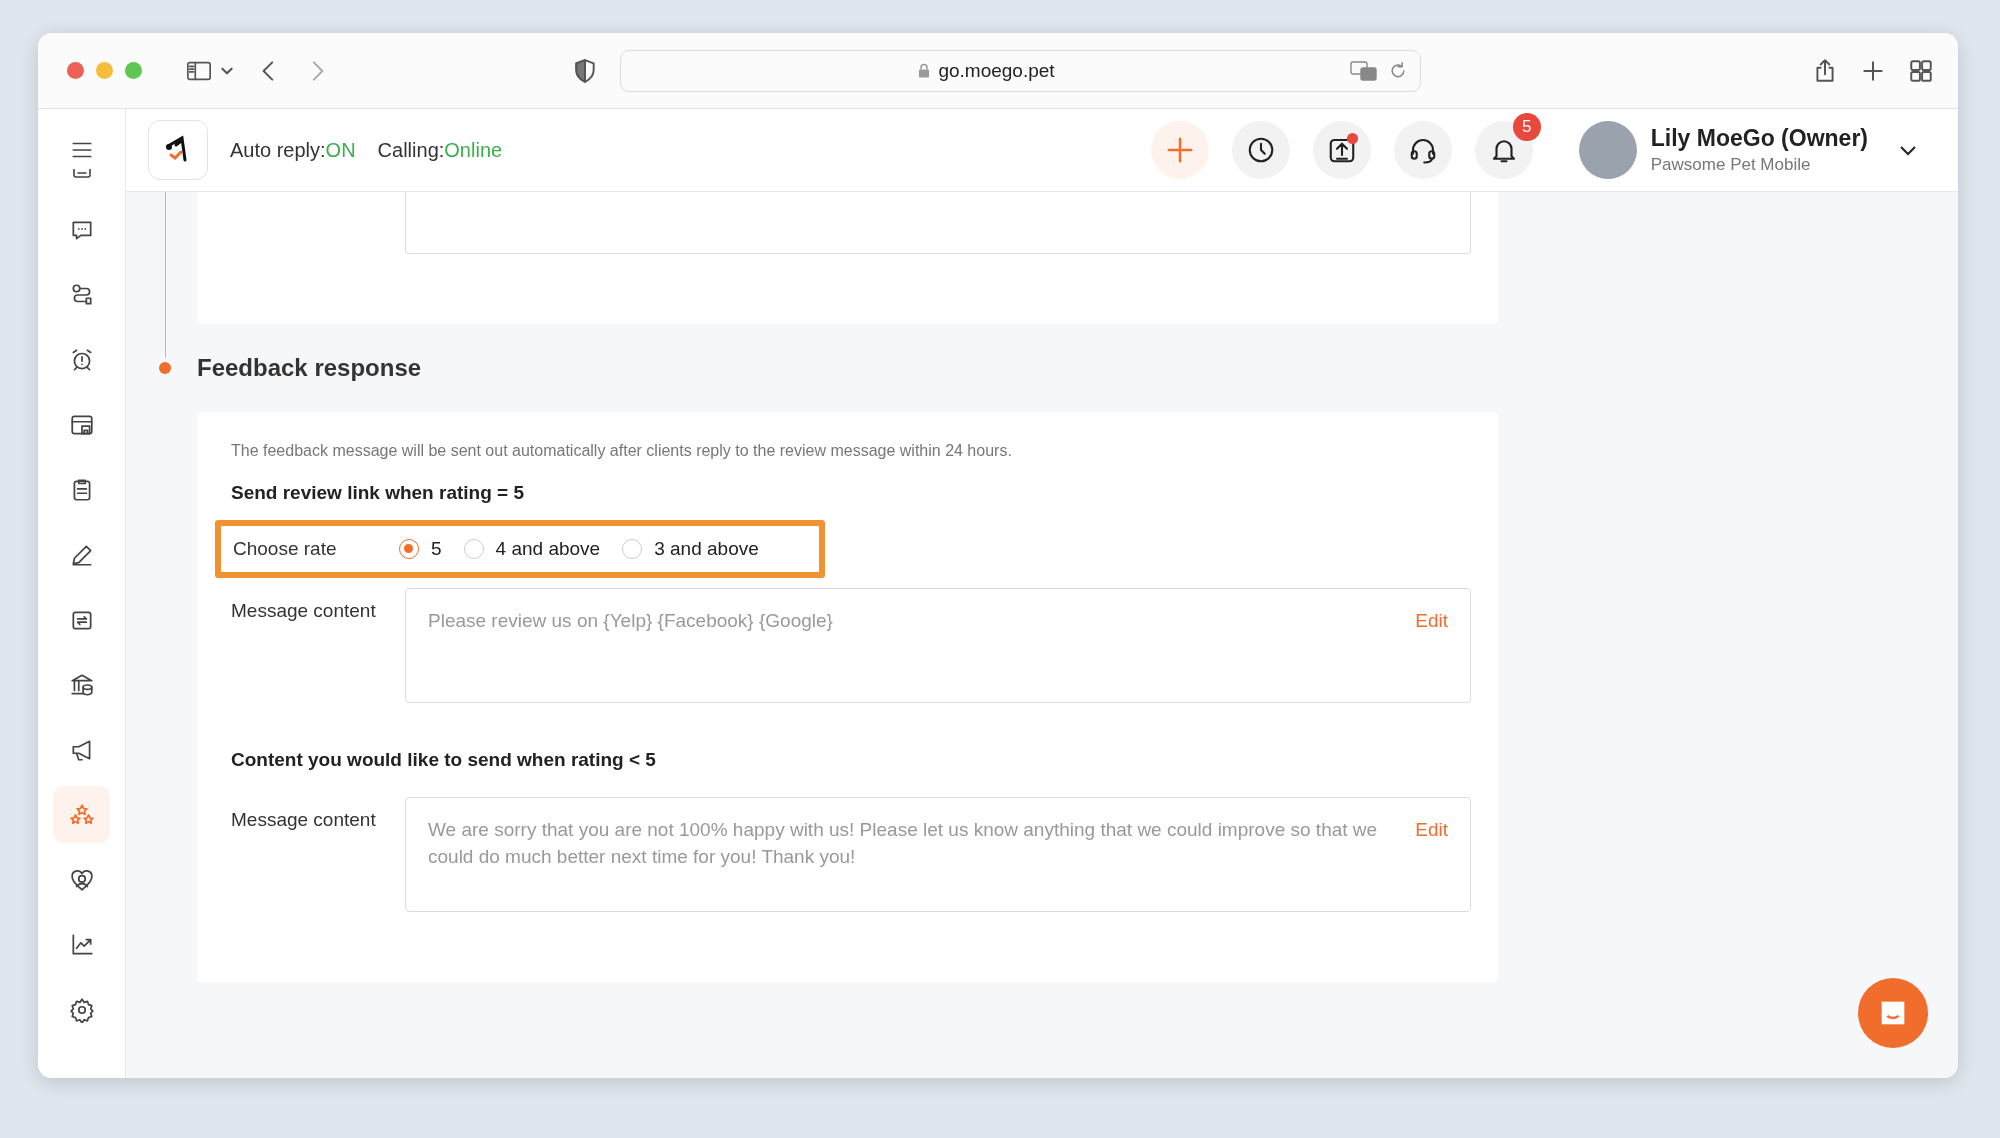 Image resolution: width=2000 pixels, height=1138 pixels. What do you see at coordinates (585, 70) in the screenshot?
I see `shield-icon` at bounding box center [585, 70].